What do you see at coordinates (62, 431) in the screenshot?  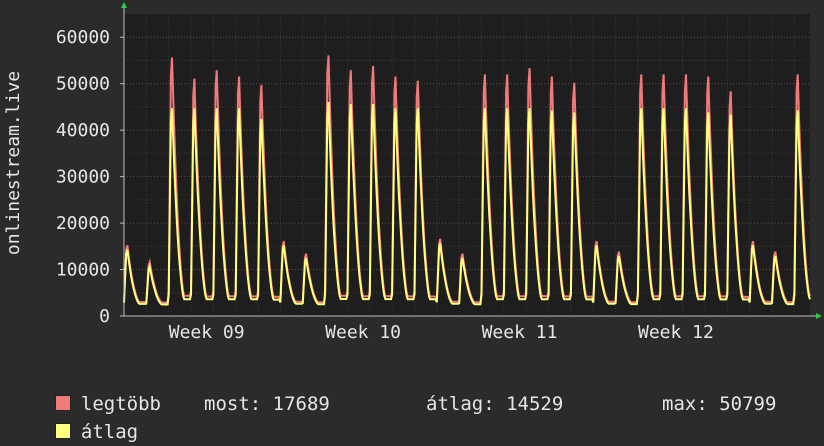 I see `legend-swatch-avg` at bounding box center [62, 431].